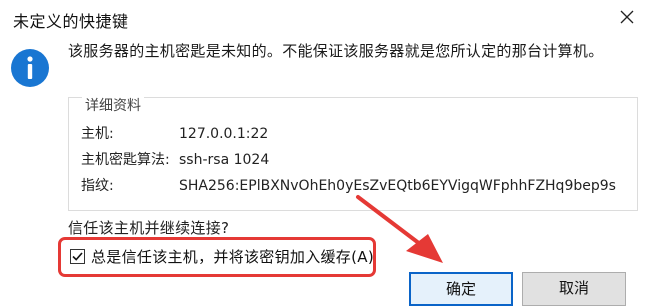 Image resolution: width=650 pixels, height=306 pixels. Describe the element at coordinates (175, 160) in the screenshot. I see `detail-row-algorithm: 主机密匙算法: ssh-rsa 1024` at that location.